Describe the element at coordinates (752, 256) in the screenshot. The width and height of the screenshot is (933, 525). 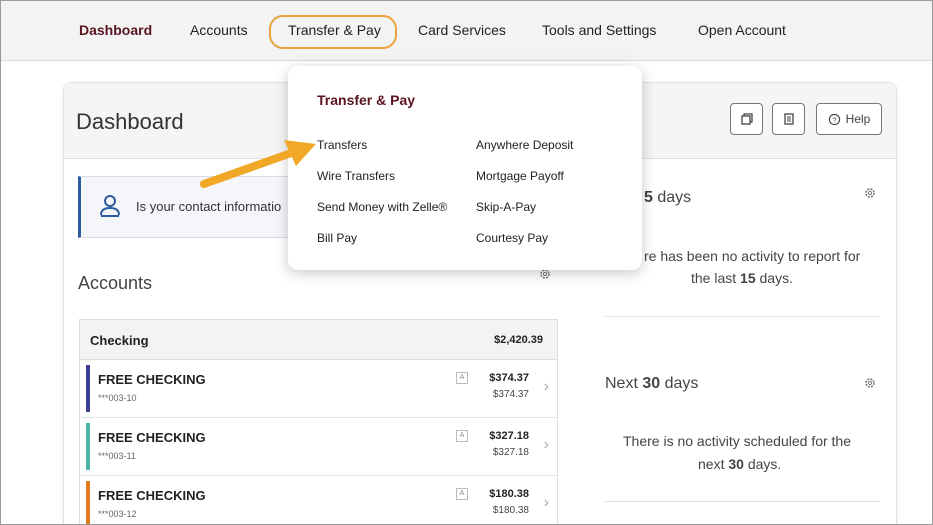
I see `past-activity-message-line1: re has been no activity to report for` at that location.